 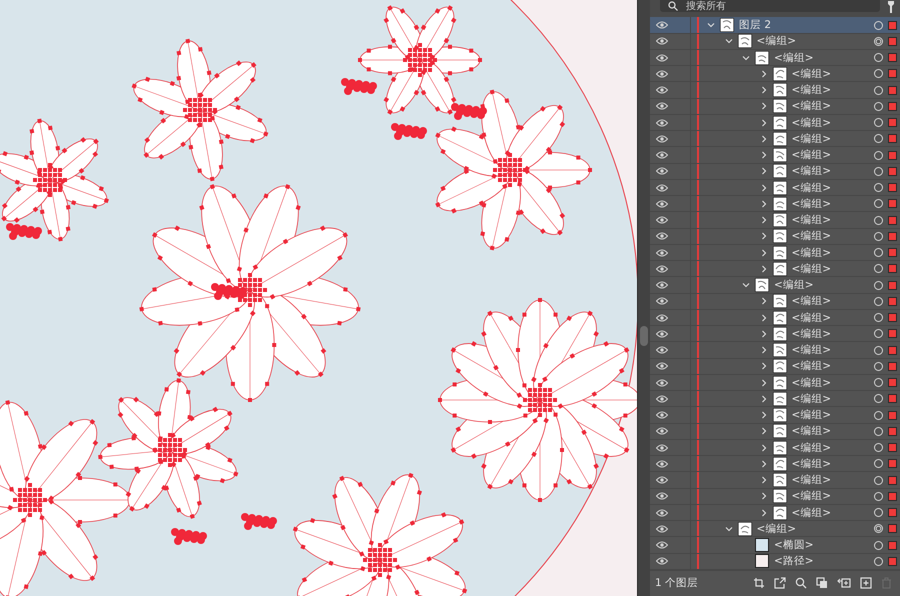 I want to click on layer-row: 图层 2, so click(x=775, y=25).